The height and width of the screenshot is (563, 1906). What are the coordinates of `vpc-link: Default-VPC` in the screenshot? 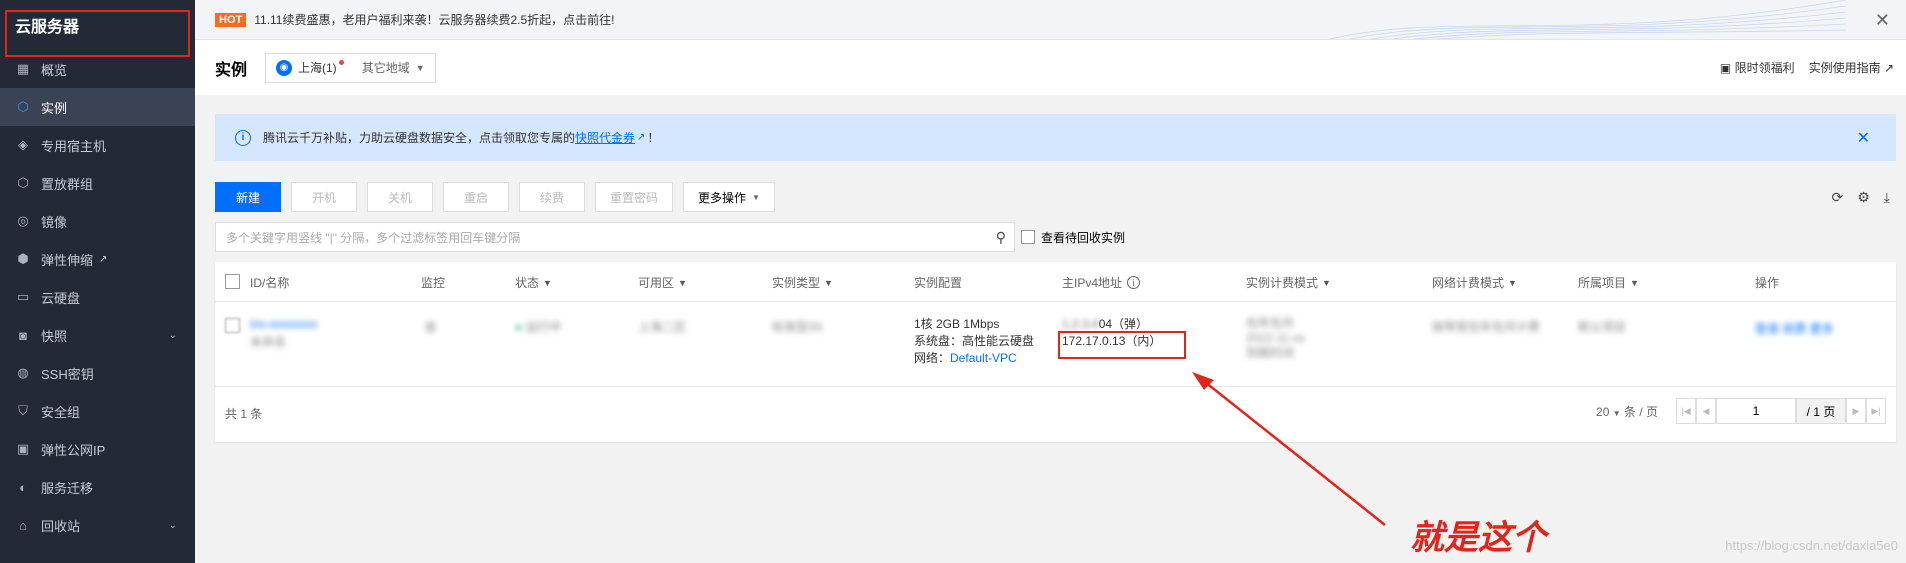 It's located at (983, 358).